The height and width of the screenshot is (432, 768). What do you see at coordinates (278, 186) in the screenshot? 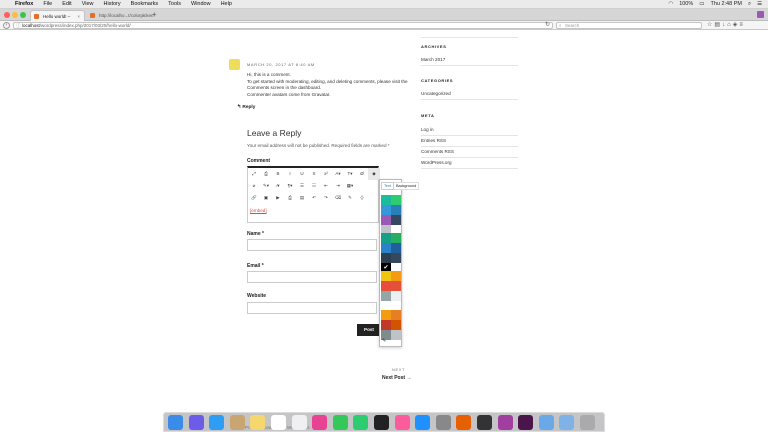
I see `editor-tool-button: ⁄▾` at bounding box center [278, 186].